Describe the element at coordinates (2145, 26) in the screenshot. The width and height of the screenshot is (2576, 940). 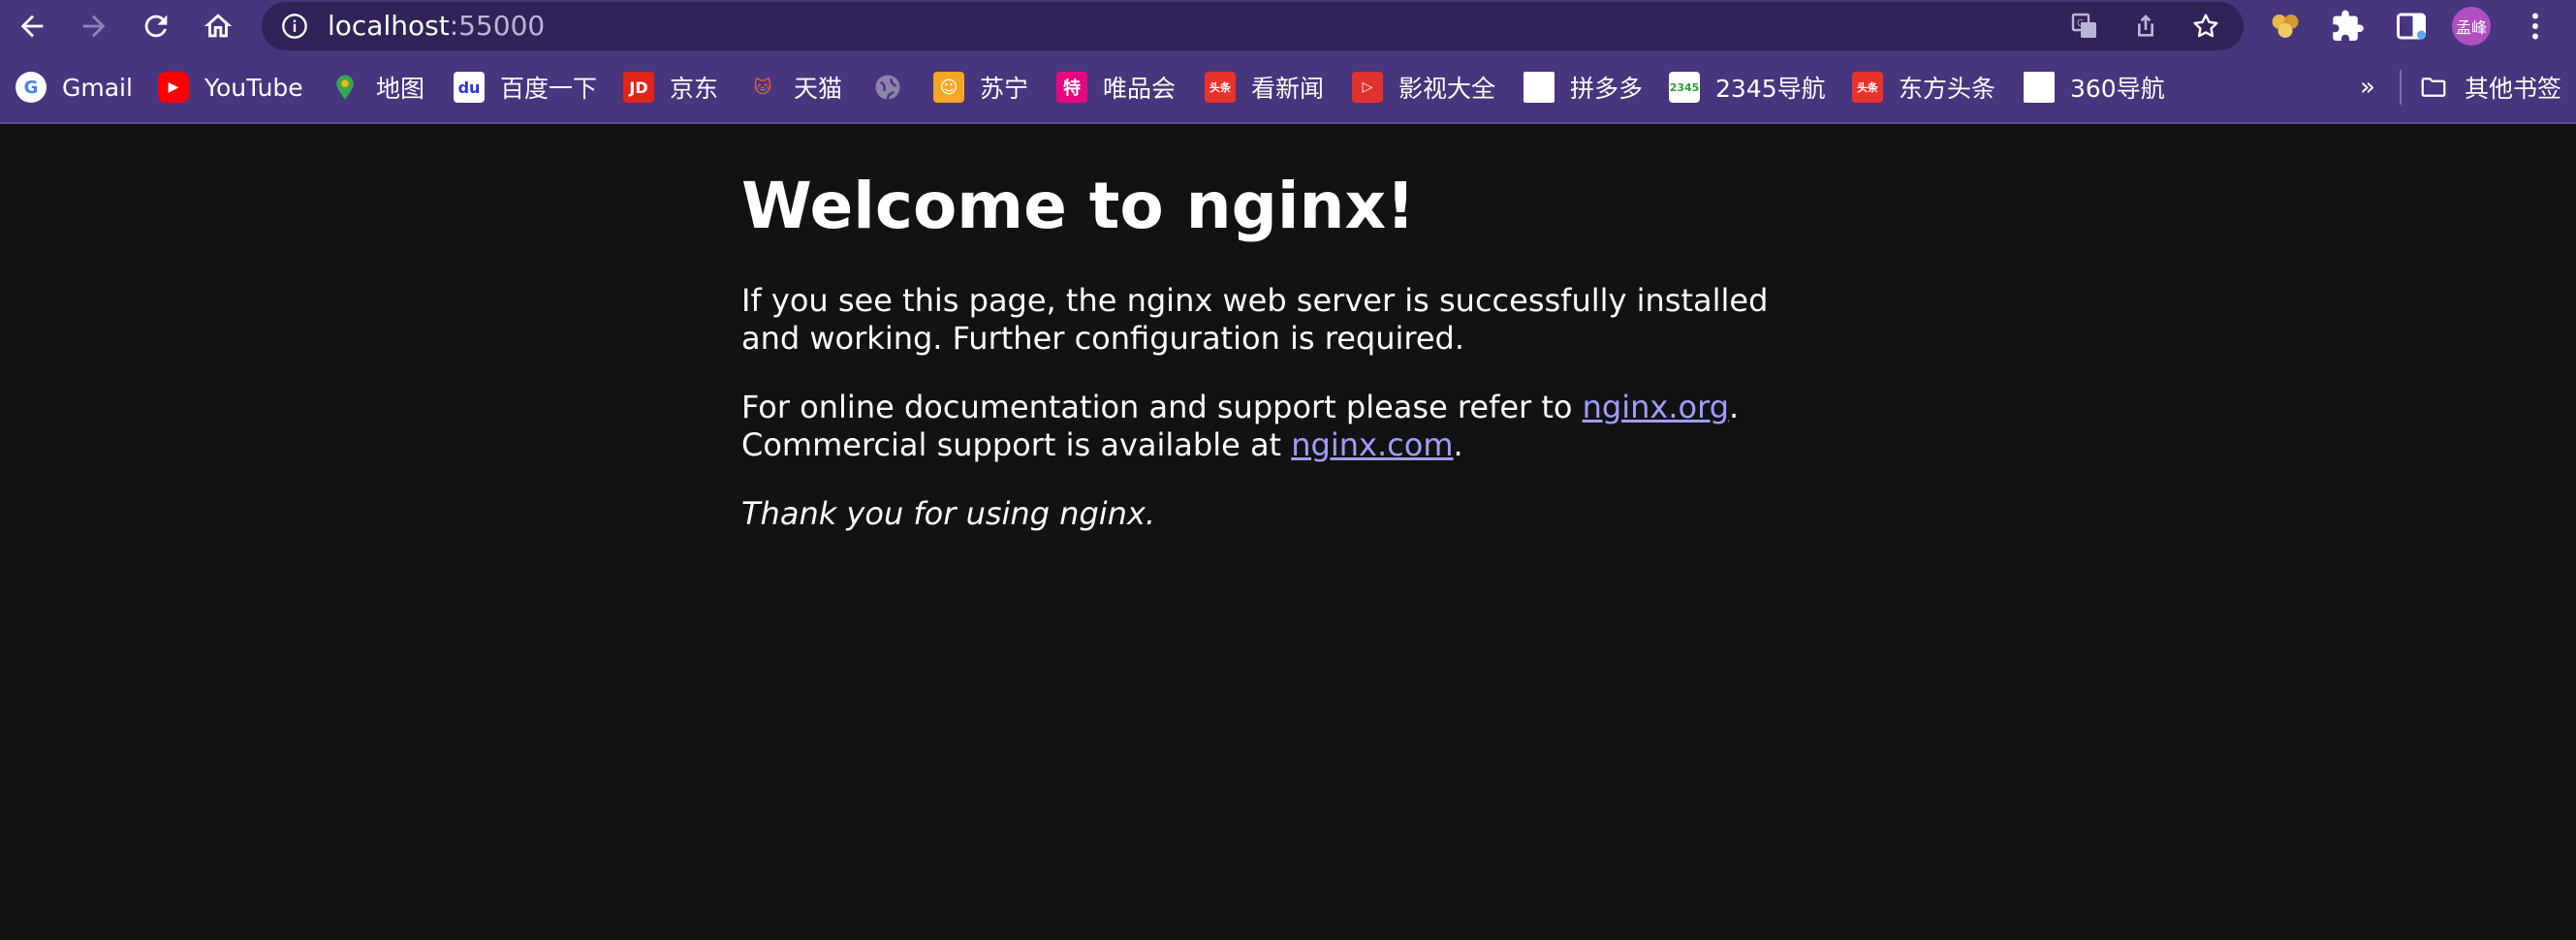
I see `share-icon` at that location.